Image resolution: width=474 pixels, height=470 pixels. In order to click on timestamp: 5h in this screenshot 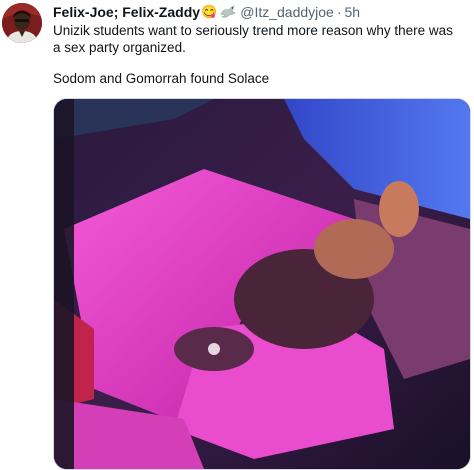, I will do `click(353, 12)`.